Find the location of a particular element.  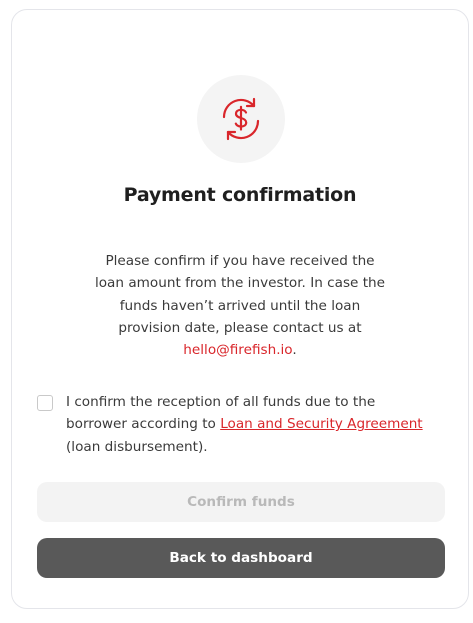

confirm-funds-button: Confirm funds is located at coordinates (241, 502).